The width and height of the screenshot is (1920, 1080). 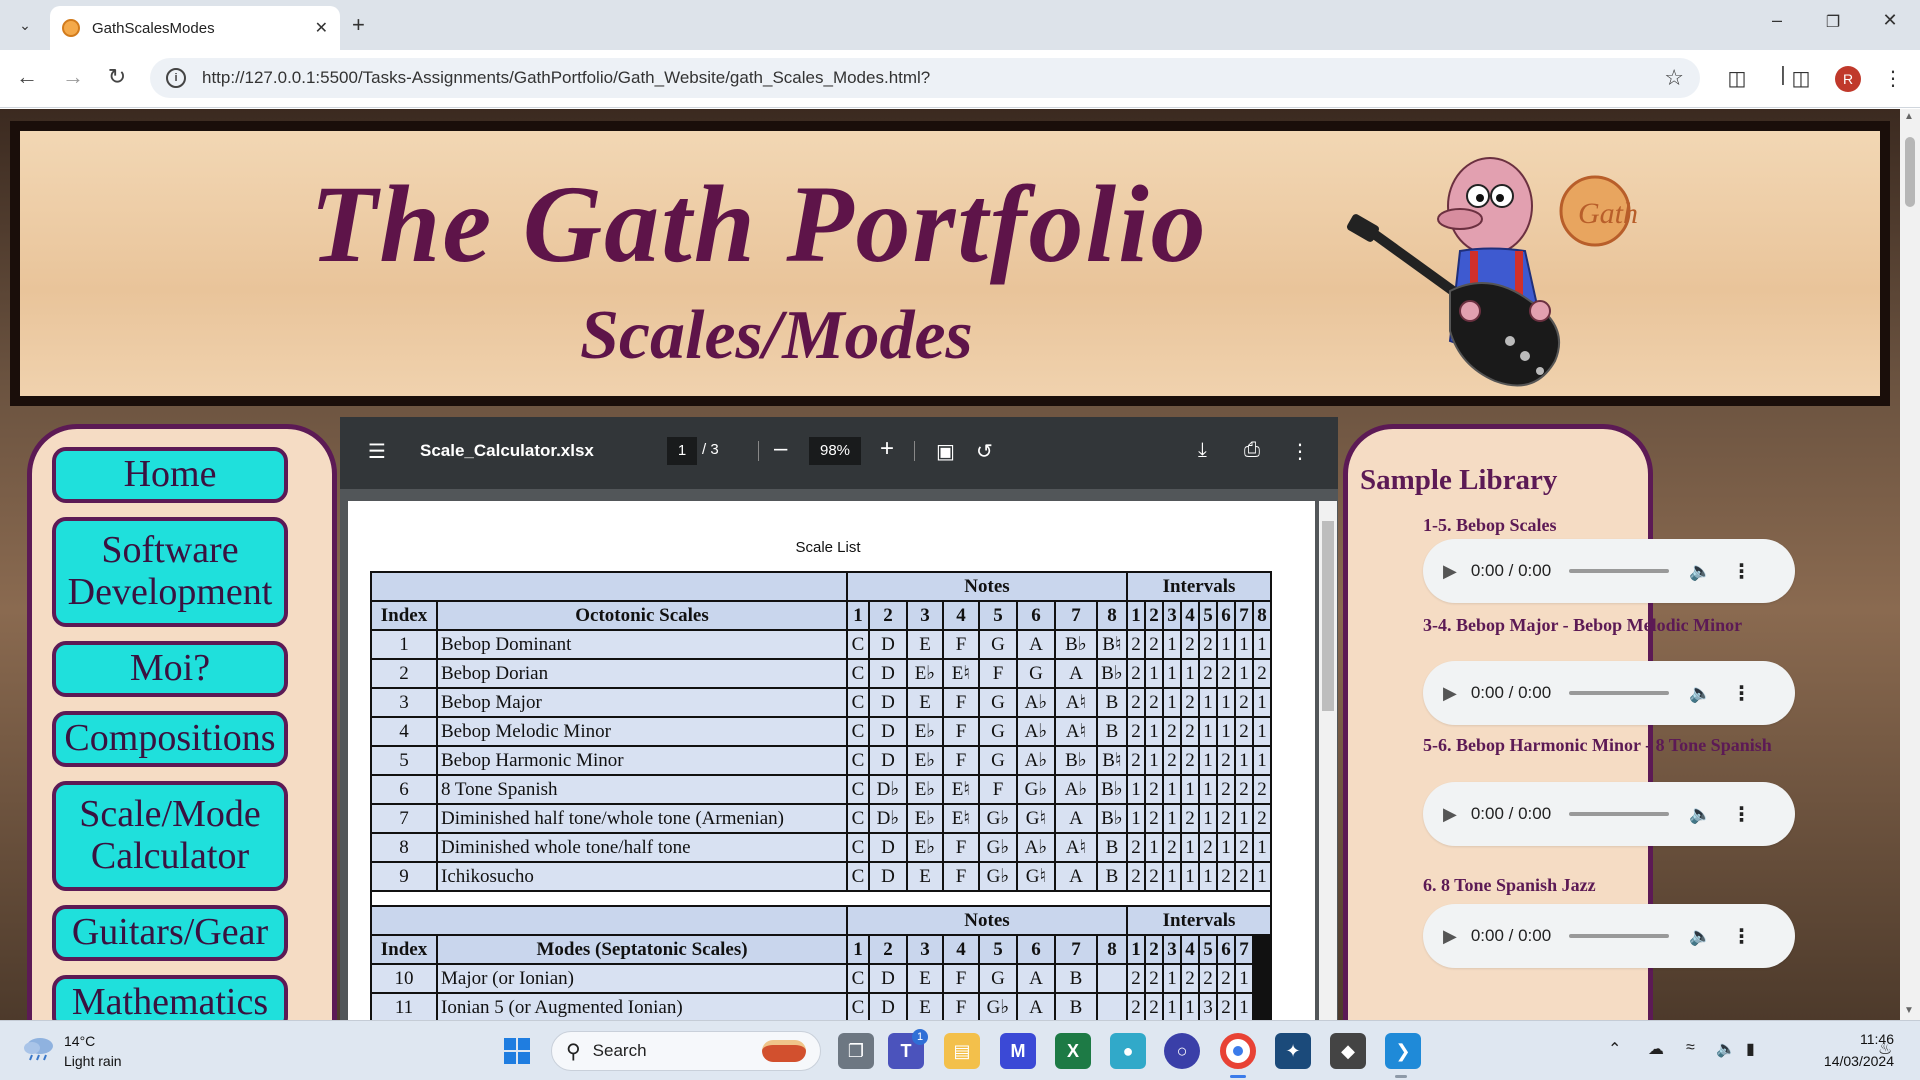 What do you see at coordinates (1293, 1051) in the screenshot?
I see `app-icon: ✦` at bounding box center [1293, 1051].